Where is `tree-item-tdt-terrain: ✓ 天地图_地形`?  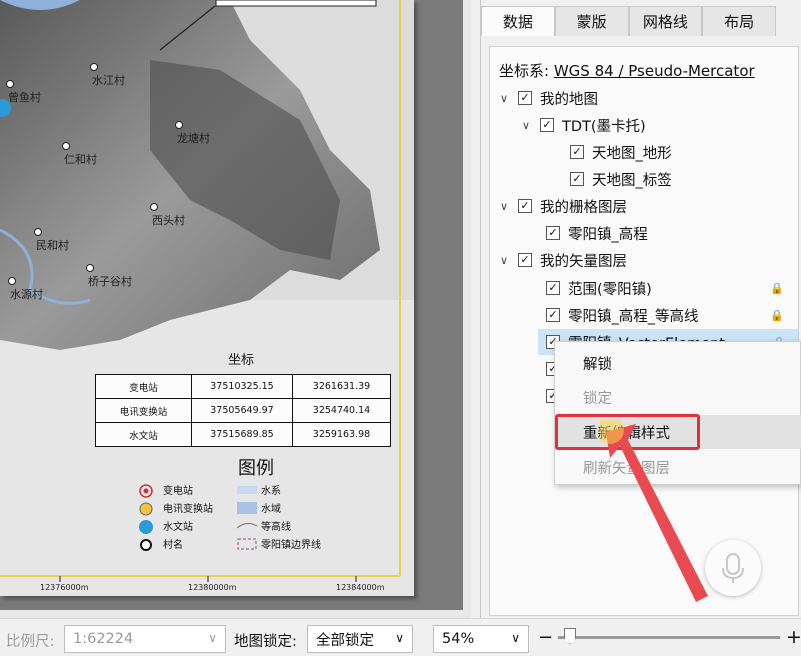
tree-item-tdt-terrain: ✓ 天地图_地形 is located at coordinates (621, 152).